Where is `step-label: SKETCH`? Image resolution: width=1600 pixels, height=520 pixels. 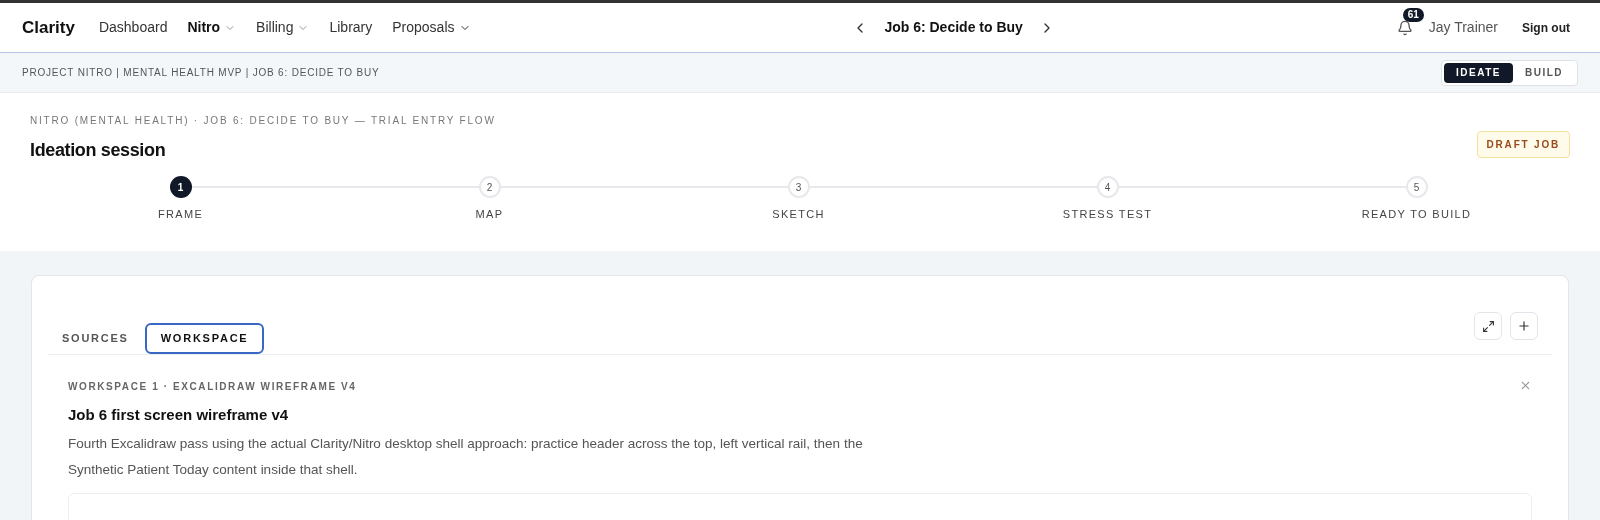 step-label: SKETCH is located at coordinates (798, 214).